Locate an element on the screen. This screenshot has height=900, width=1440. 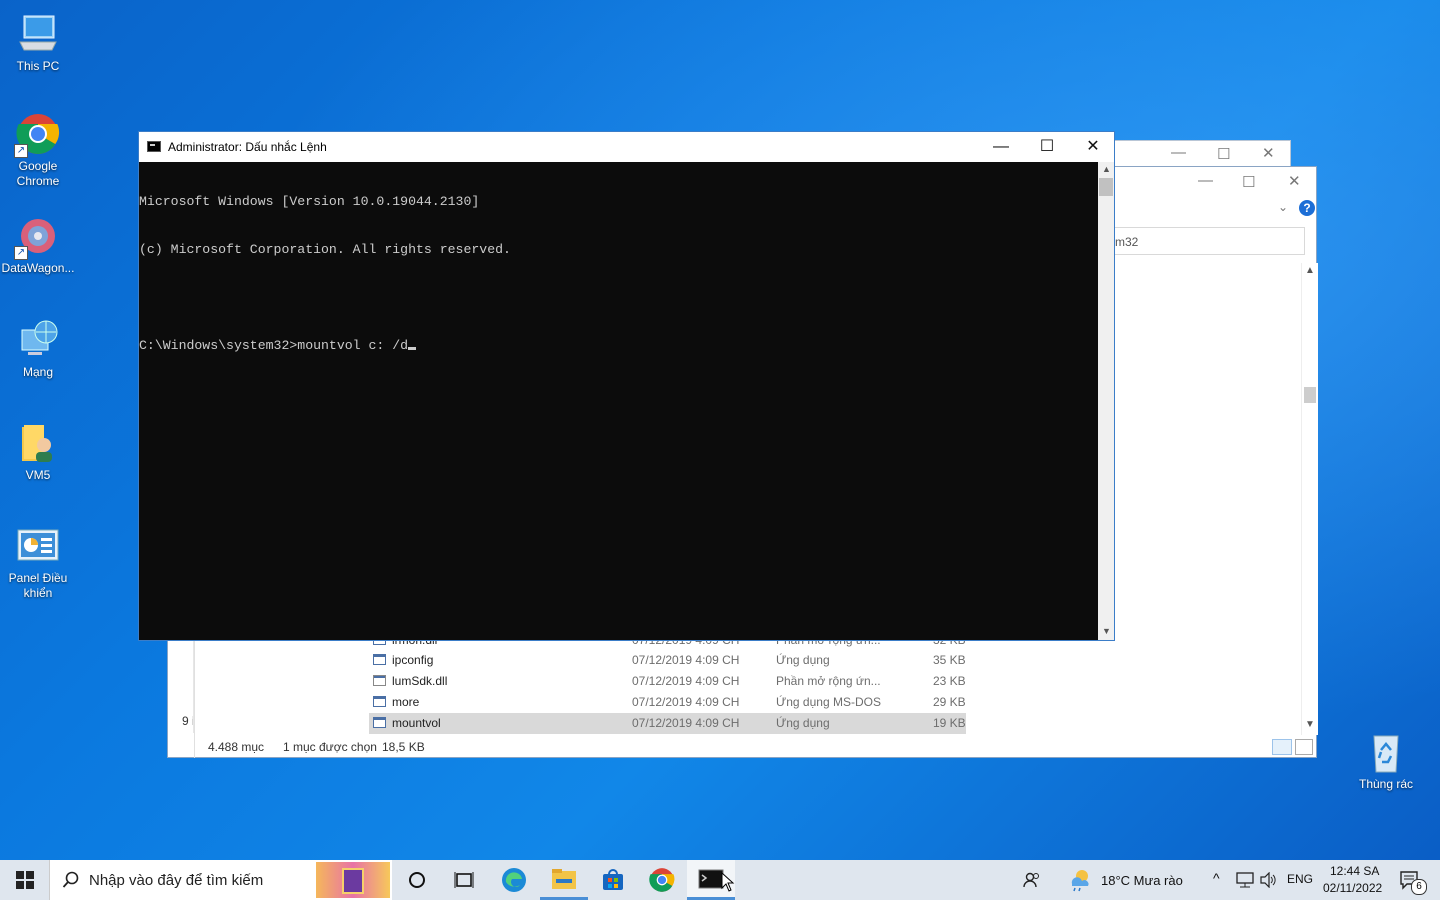
desktop-icon-label: VM5 is located at coordinates (38, 475).